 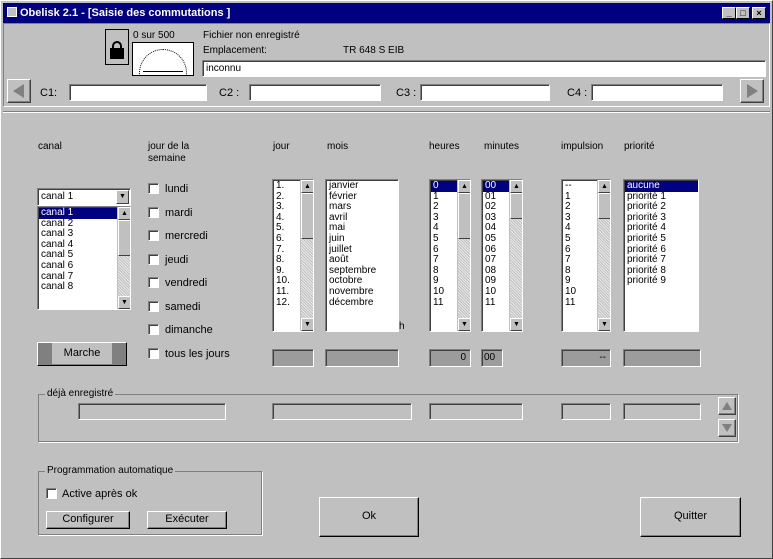 I want to click on active-label: Active après ok, so click(x=100, y=494).